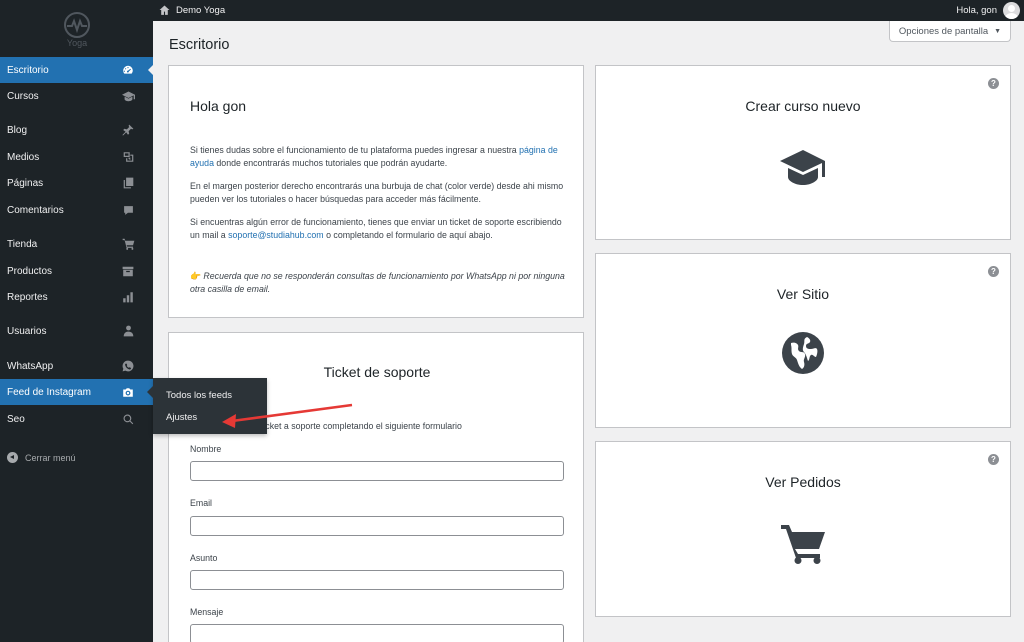 The height and width of the screenshot is (642, 1024). I want to click on archive-icon, so click(128, 271).